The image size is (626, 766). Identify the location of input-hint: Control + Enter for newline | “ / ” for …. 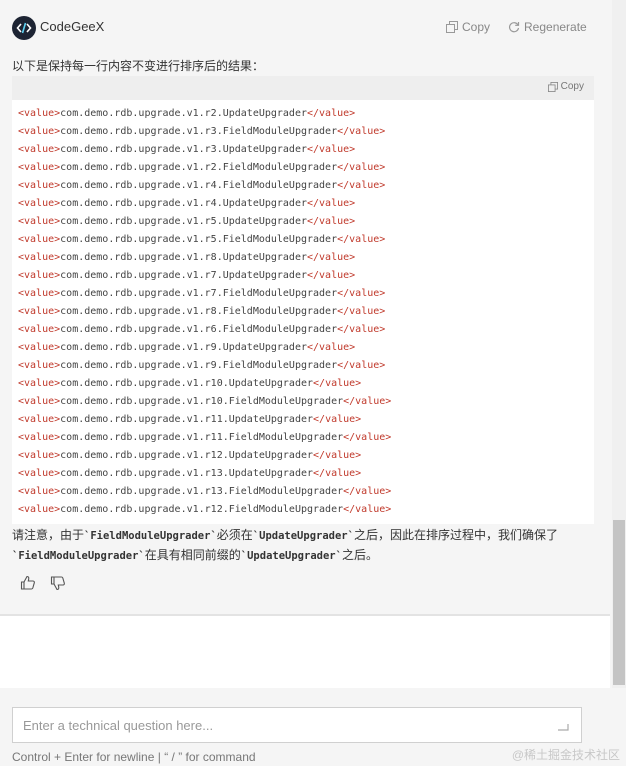
(134, 757).